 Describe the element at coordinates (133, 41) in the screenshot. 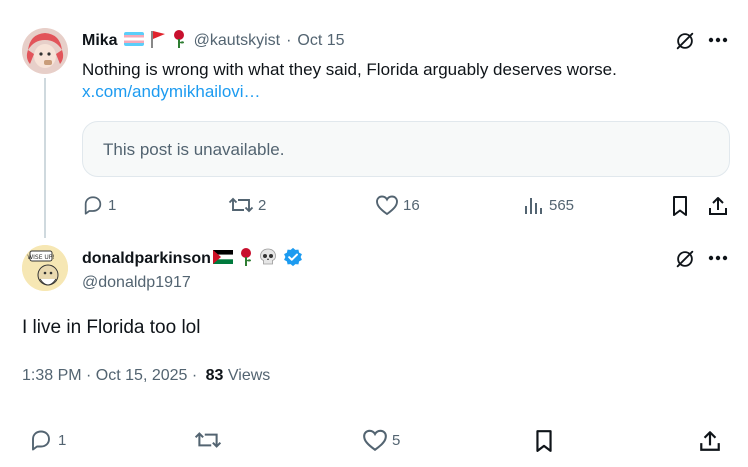

I see `trans-flag-icon` at that location.